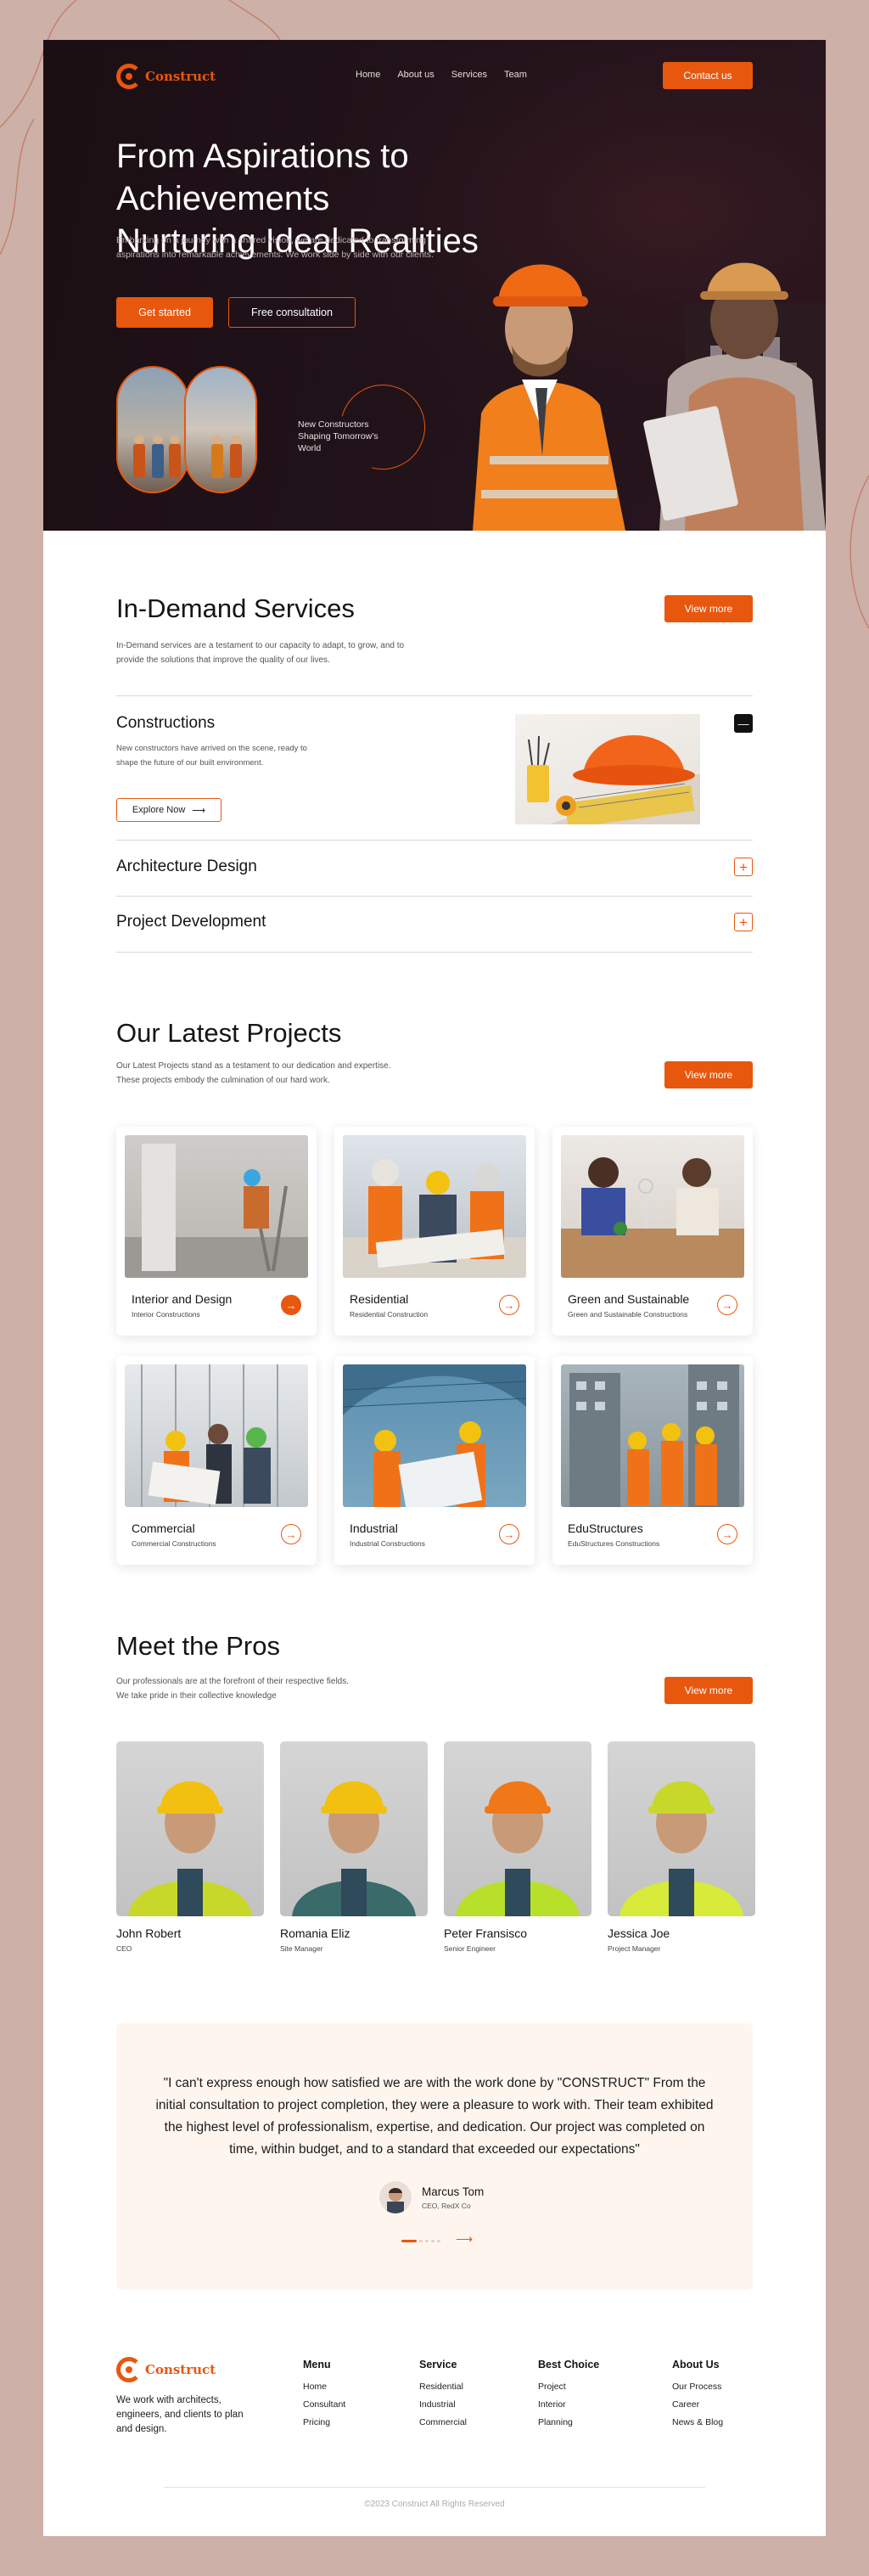 The width and height of the screenshot is (869, 2576). I want to click on hero-buttons: Get started Free consultation, so click(236, 312).